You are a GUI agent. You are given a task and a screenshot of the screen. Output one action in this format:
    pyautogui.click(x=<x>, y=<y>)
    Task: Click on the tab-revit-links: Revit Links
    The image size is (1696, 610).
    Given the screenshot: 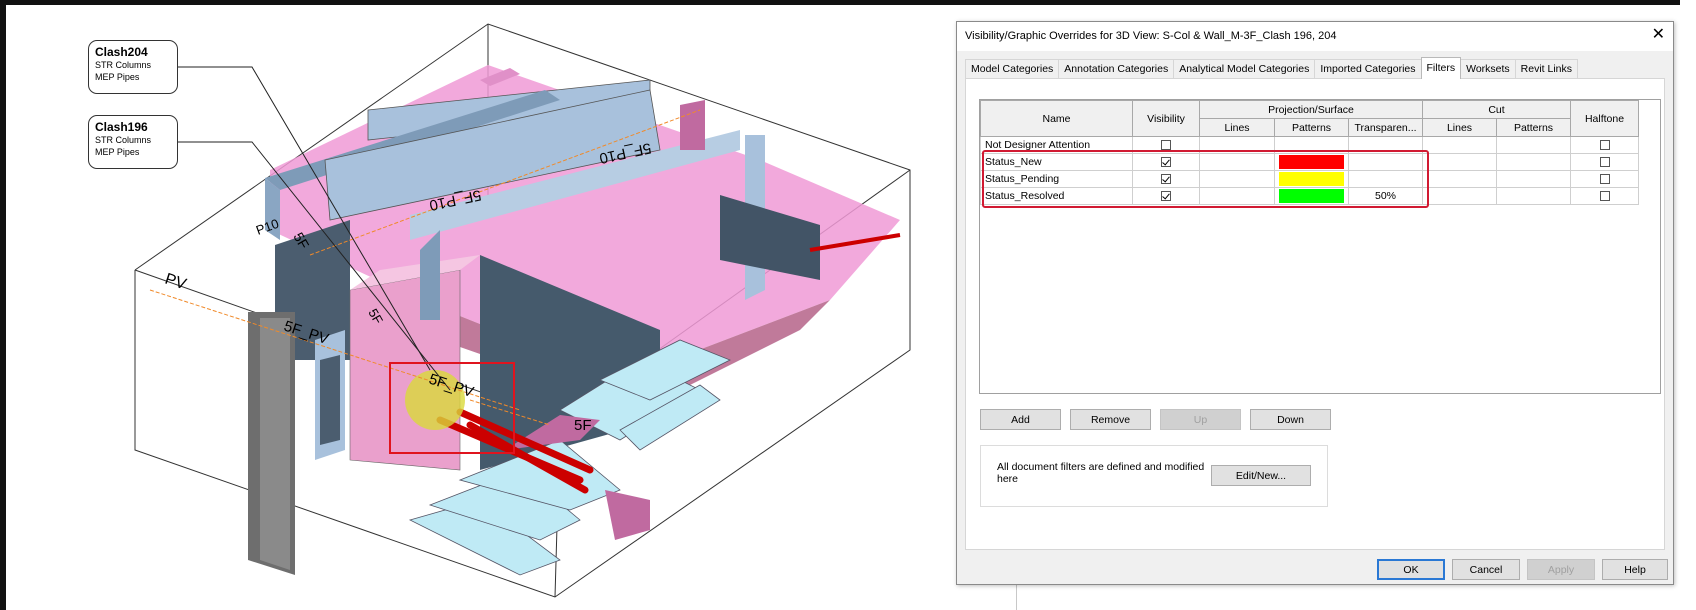 What is the action you would take?
    pyautogui.click(x=1546, y=69)
    